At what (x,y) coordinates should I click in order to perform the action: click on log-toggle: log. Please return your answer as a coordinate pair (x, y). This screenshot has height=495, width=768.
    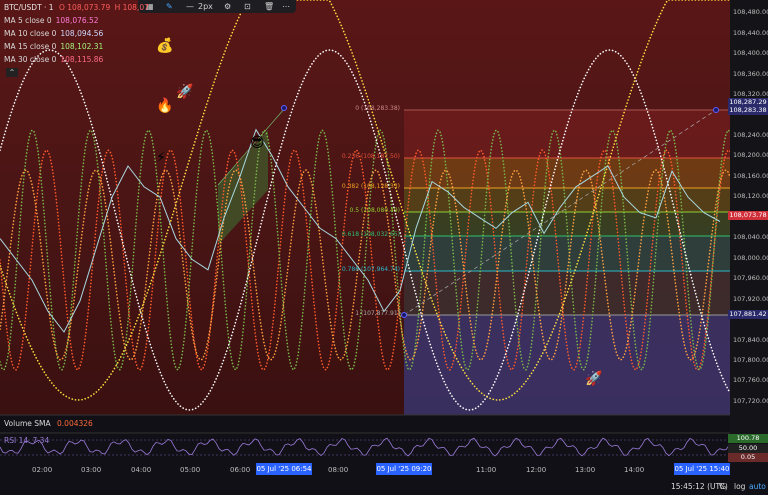
    Looking at the image, I should click on (739, 486).